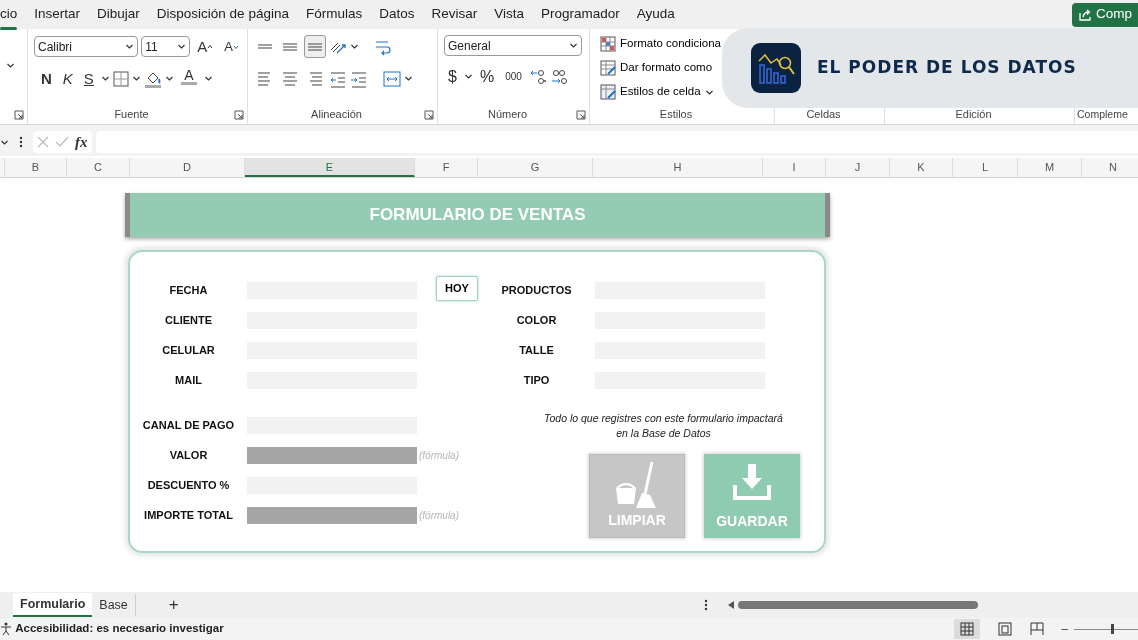 This screenshot has width=1138, height=640. I want to click on sheet-tab: Formulario, so click(53, 605).